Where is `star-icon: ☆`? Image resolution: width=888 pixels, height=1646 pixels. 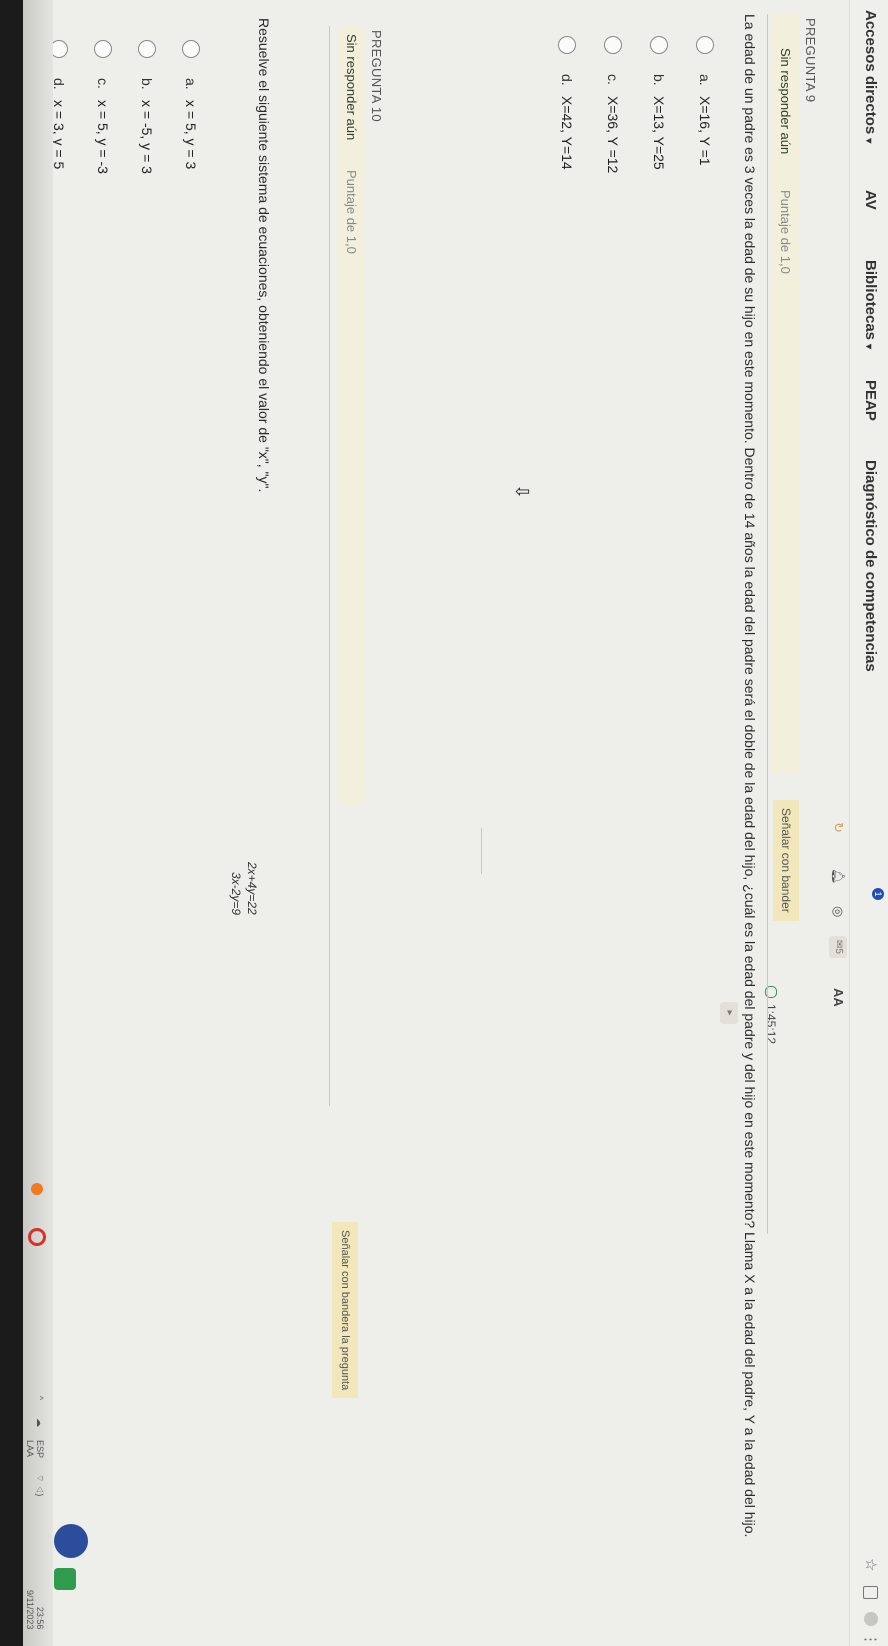
star-icon: ☆ is located at coordinates (871, 1564).